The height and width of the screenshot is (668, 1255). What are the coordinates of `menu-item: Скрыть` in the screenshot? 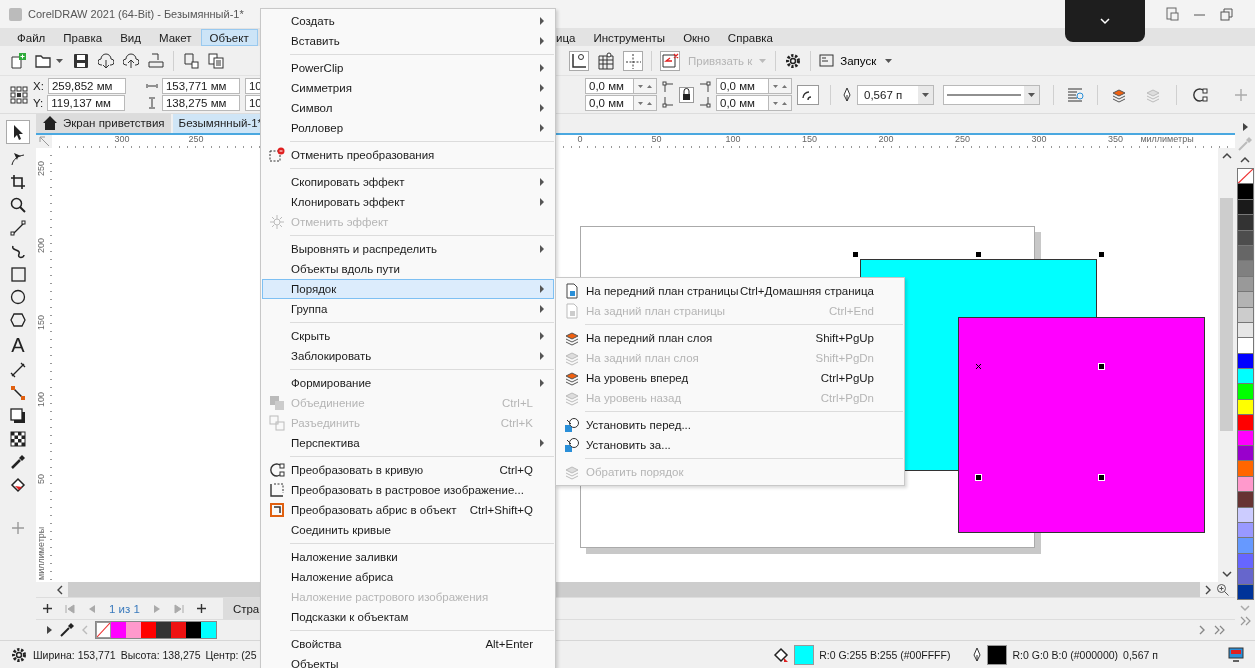 It's located at (408, 336).